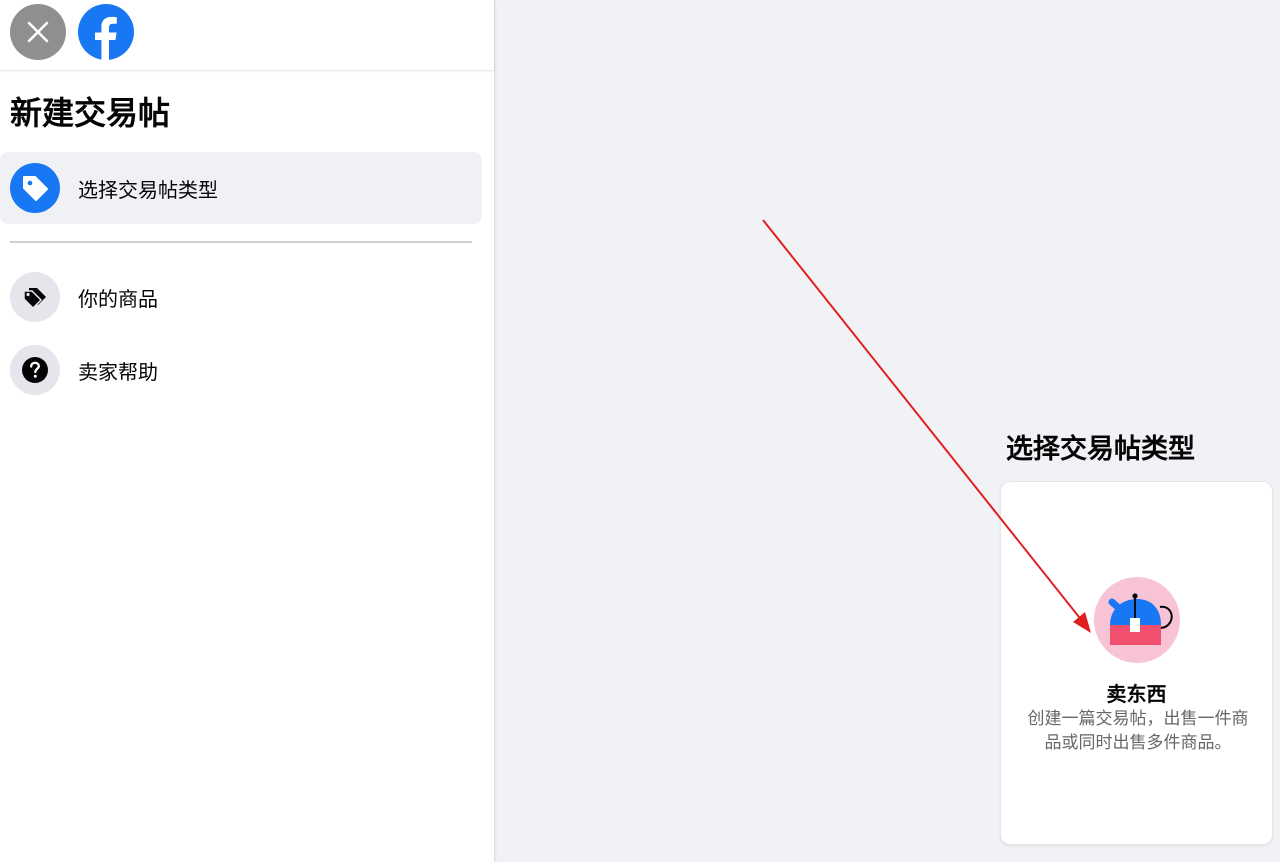 The height and width of the screenshot is (862, 1280). Describe the element at coordinates (35, 297) in the screenshot. I see `tags-icon` at that location.